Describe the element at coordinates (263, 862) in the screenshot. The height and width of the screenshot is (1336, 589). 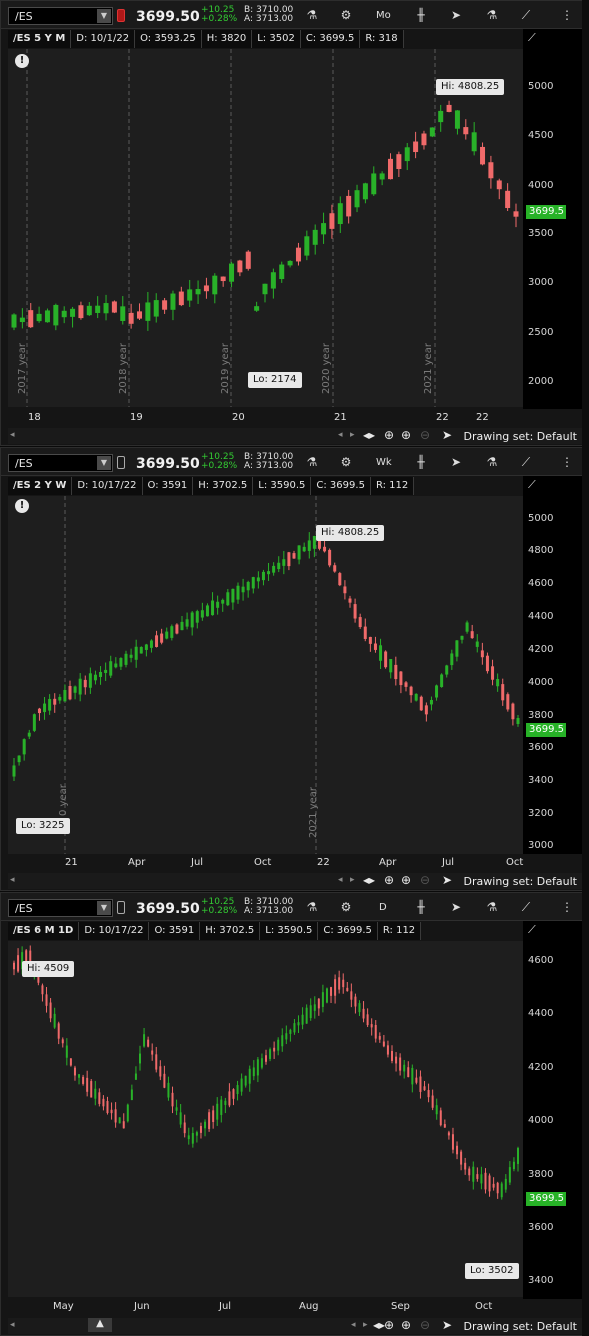
I see `x-tick: Oct` at that location.